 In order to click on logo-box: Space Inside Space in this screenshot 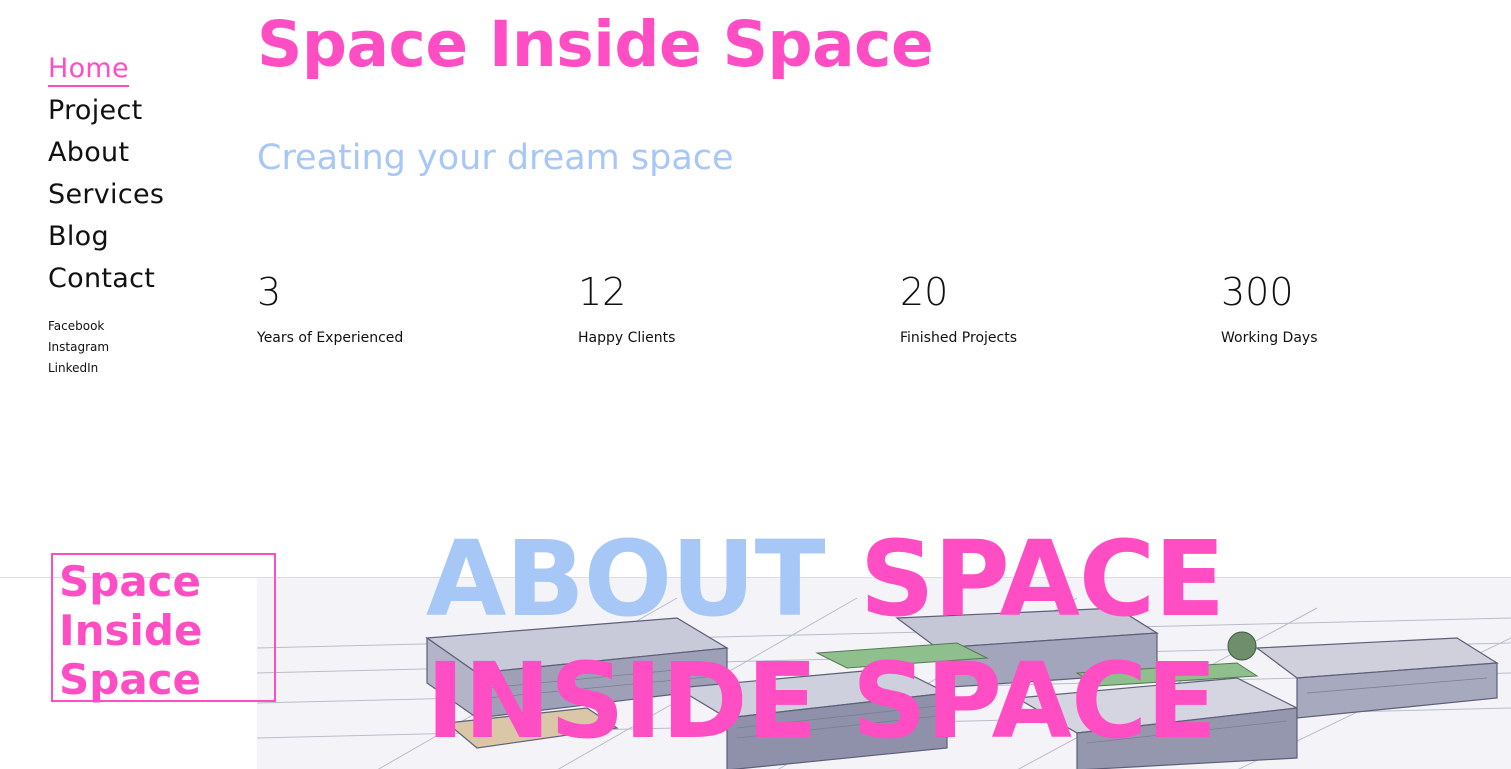, I will do `click(163, 628)`.